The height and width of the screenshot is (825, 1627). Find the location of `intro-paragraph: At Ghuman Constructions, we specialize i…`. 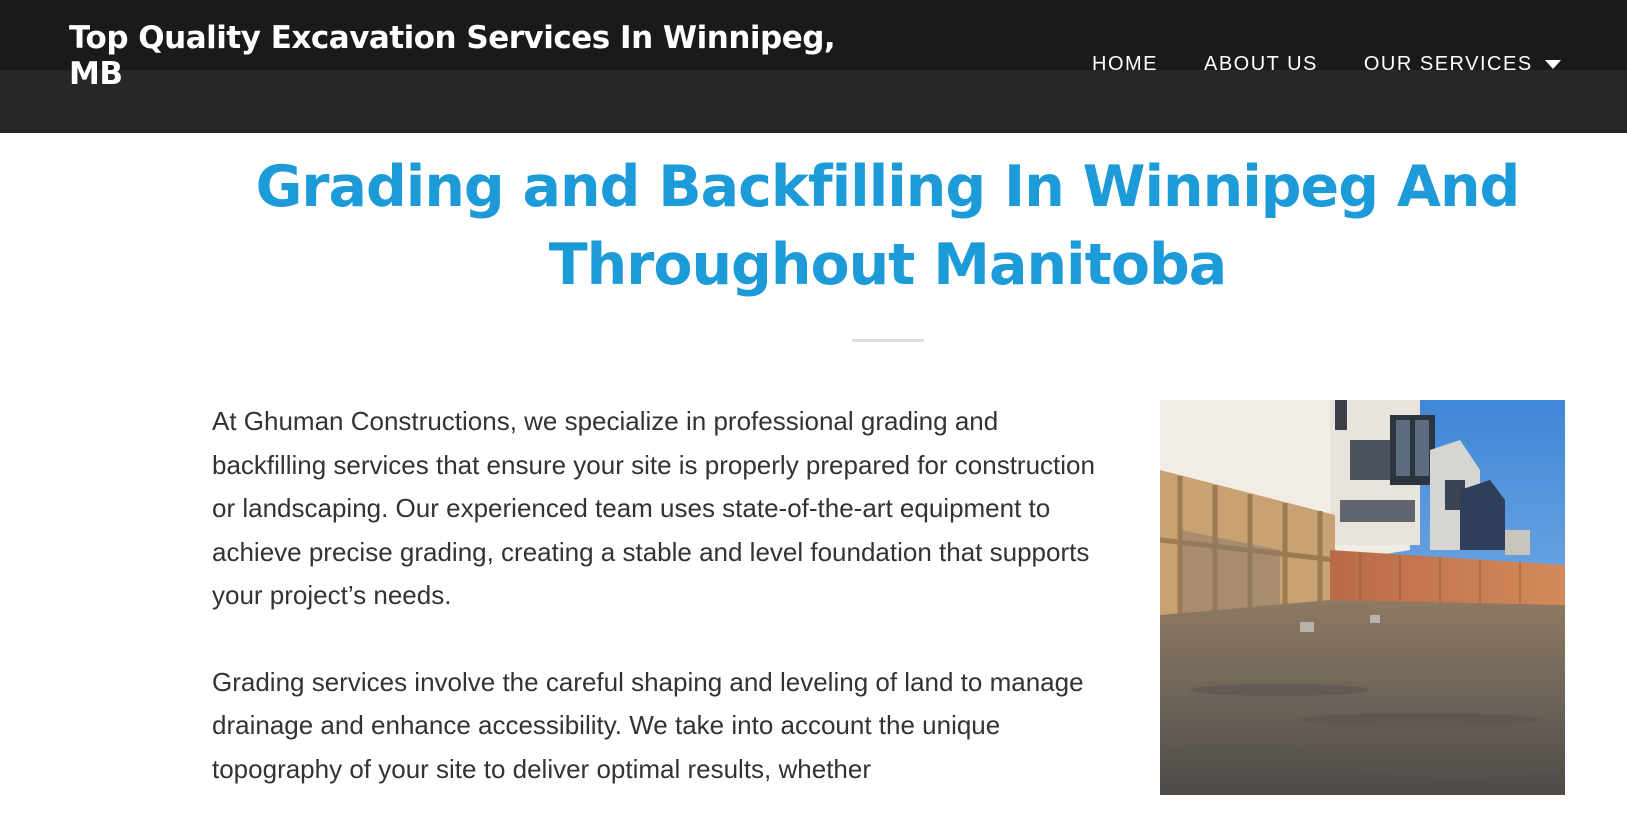

intro-paragraph: At Ghuman Constructions, we specialize i… is located at coordinates (653, 508).